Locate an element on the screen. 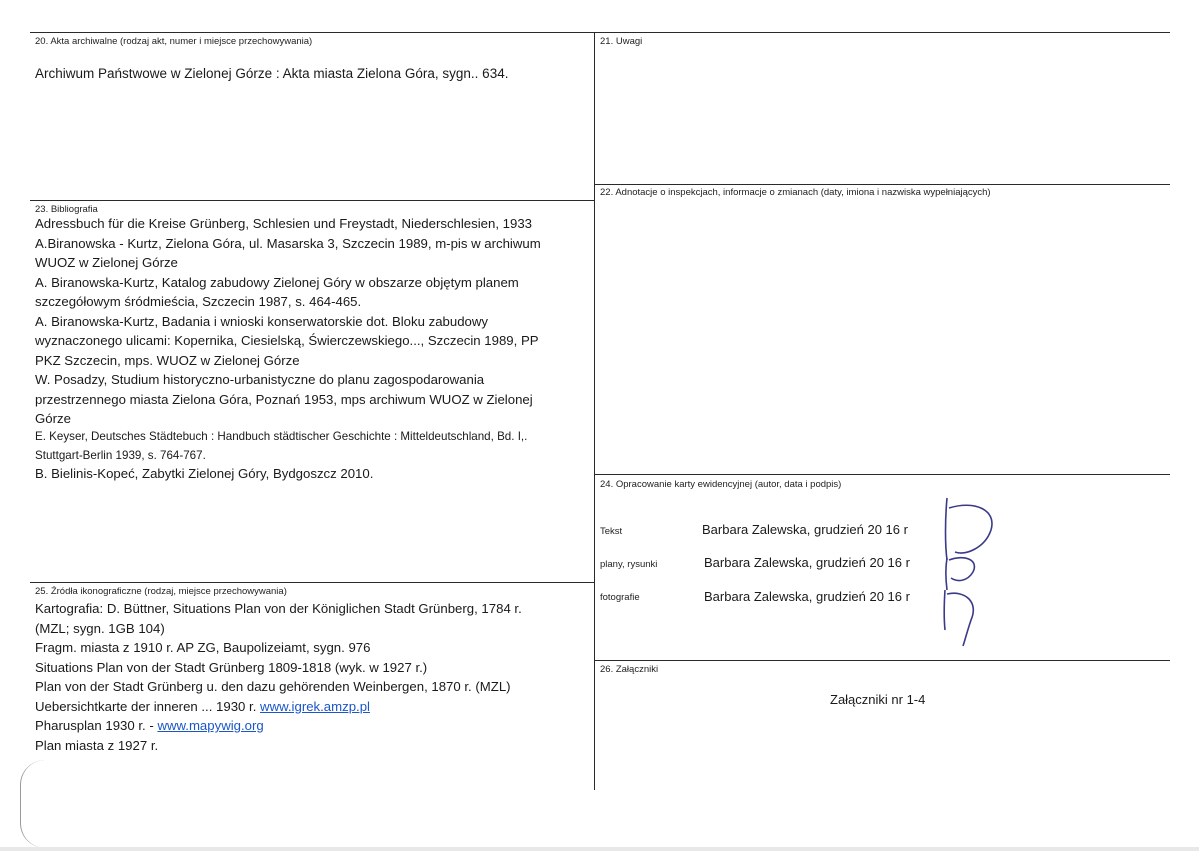 Image resolution: width=1199 pixels, height=851 pixels. bibliography-line: PKZ Szczecin, mps. WUOZ w Zielonej Górze is located at coordinates (167, 360).